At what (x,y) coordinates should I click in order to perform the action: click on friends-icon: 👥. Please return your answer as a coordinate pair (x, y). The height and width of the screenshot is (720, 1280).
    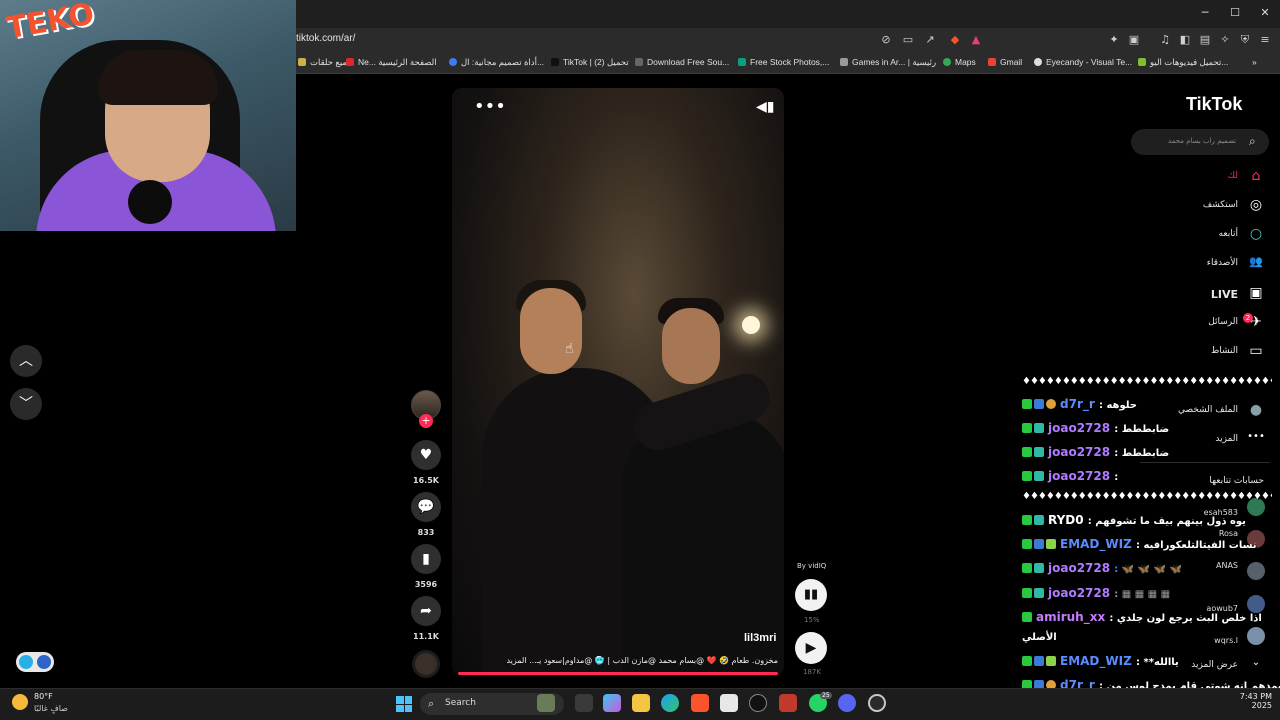
    Looking at the image, I should click on (1256, 261).